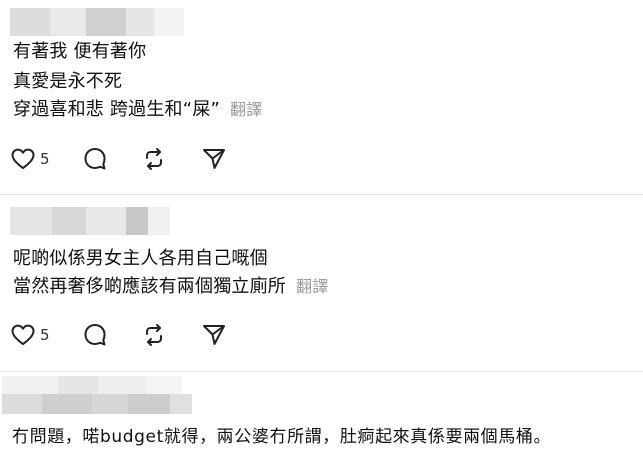 The image size is (643, 463). What do you see at coordinates (140, 258) in the screenshot?
I see `post-text-line: 呢啲似係男女主人各用自己嘅個` at bounding box center [140, 258].